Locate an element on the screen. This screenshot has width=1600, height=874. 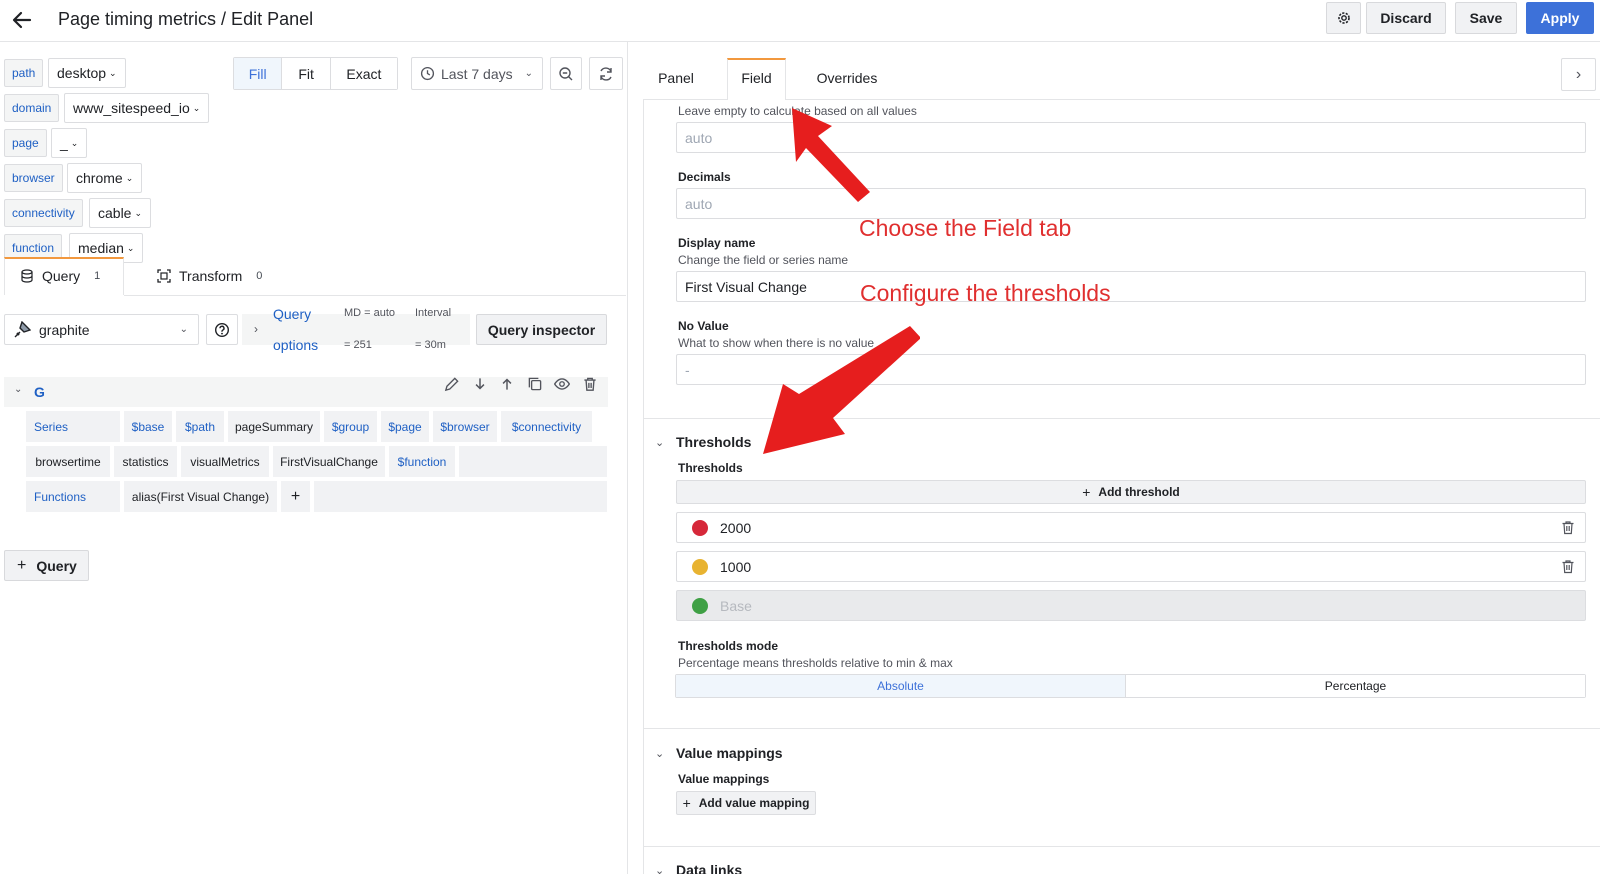
save-button: Save is located at coordinates (1486, 18).